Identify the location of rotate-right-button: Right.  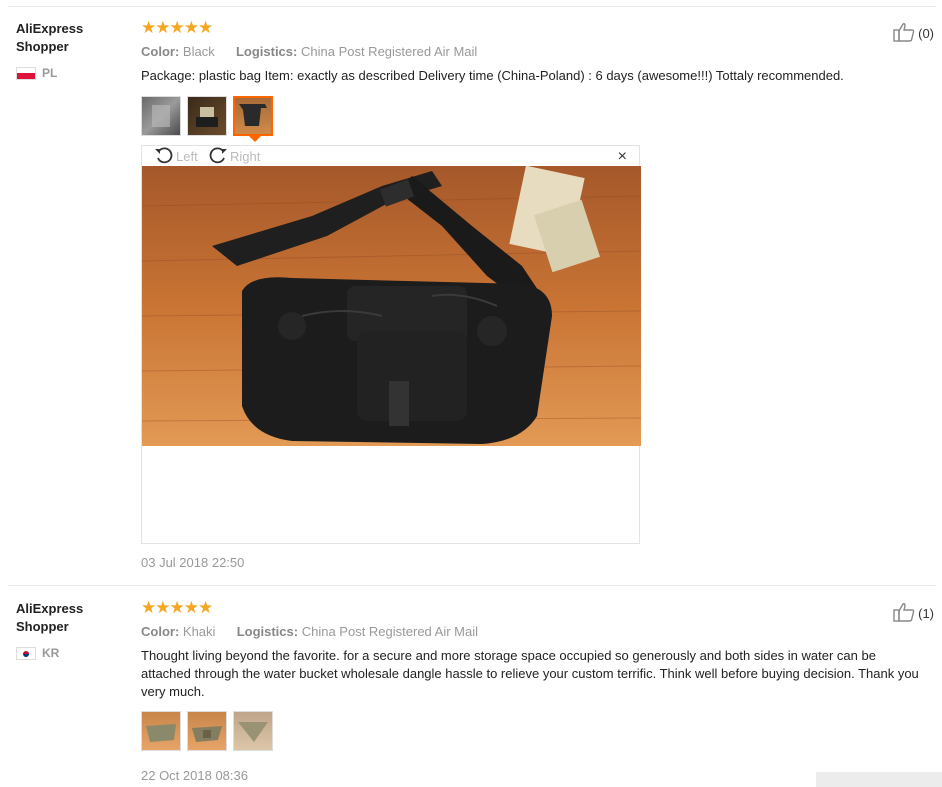
(234, 156).